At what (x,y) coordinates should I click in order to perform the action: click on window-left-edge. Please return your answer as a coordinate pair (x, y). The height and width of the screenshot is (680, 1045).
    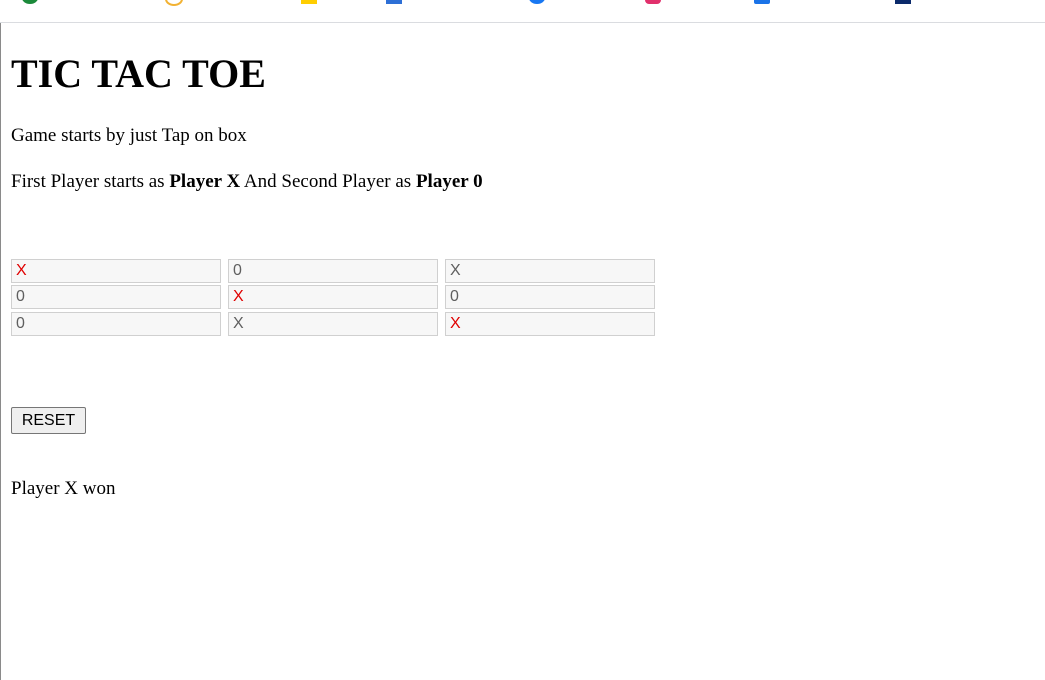
    Looking at the image, I should click on (0, 340).